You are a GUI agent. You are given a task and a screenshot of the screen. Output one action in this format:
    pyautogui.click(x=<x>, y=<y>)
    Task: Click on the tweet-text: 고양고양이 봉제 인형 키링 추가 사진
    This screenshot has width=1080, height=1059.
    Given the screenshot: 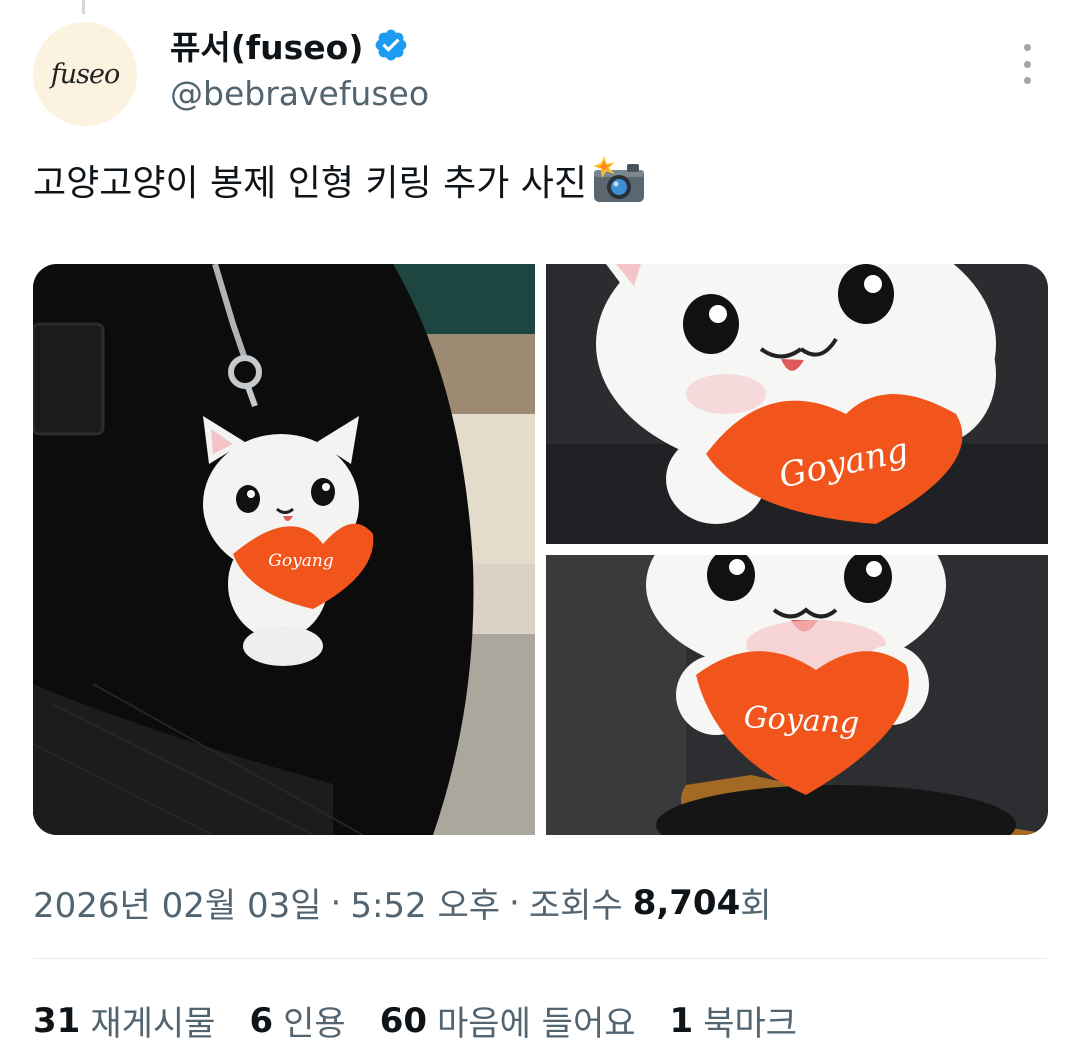 What is the action you would take?
    pyautogui.click(x=340, y=180)
    